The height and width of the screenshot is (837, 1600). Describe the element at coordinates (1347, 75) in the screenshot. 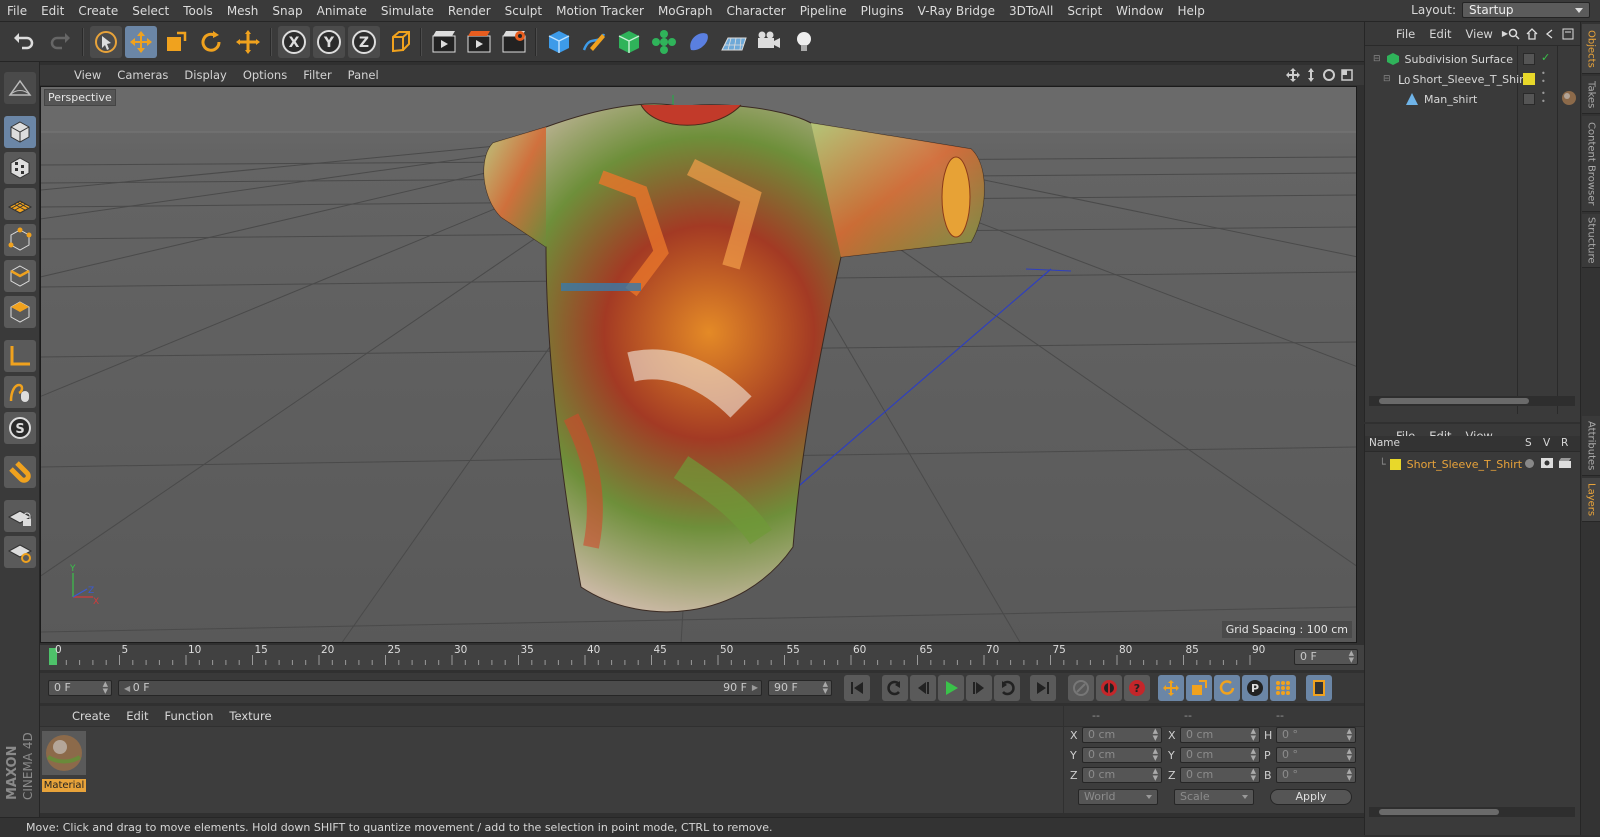

I see `viewport-maximize-icon` at that location.